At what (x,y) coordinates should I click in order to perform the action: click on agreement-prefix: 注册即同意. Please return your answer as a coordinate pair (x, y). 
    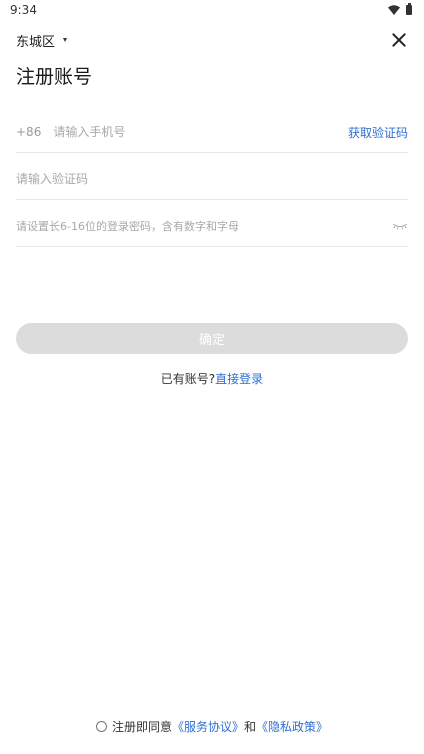
    Looking at the image, I should click on (141, 726).